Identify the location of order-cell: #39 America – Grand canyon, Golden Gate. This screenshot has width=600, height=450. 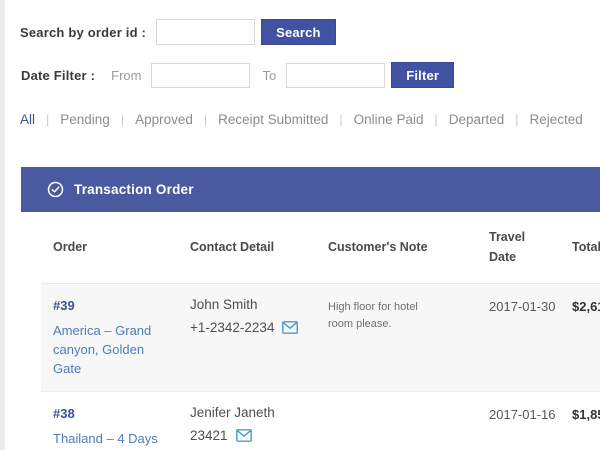
(109, 338).